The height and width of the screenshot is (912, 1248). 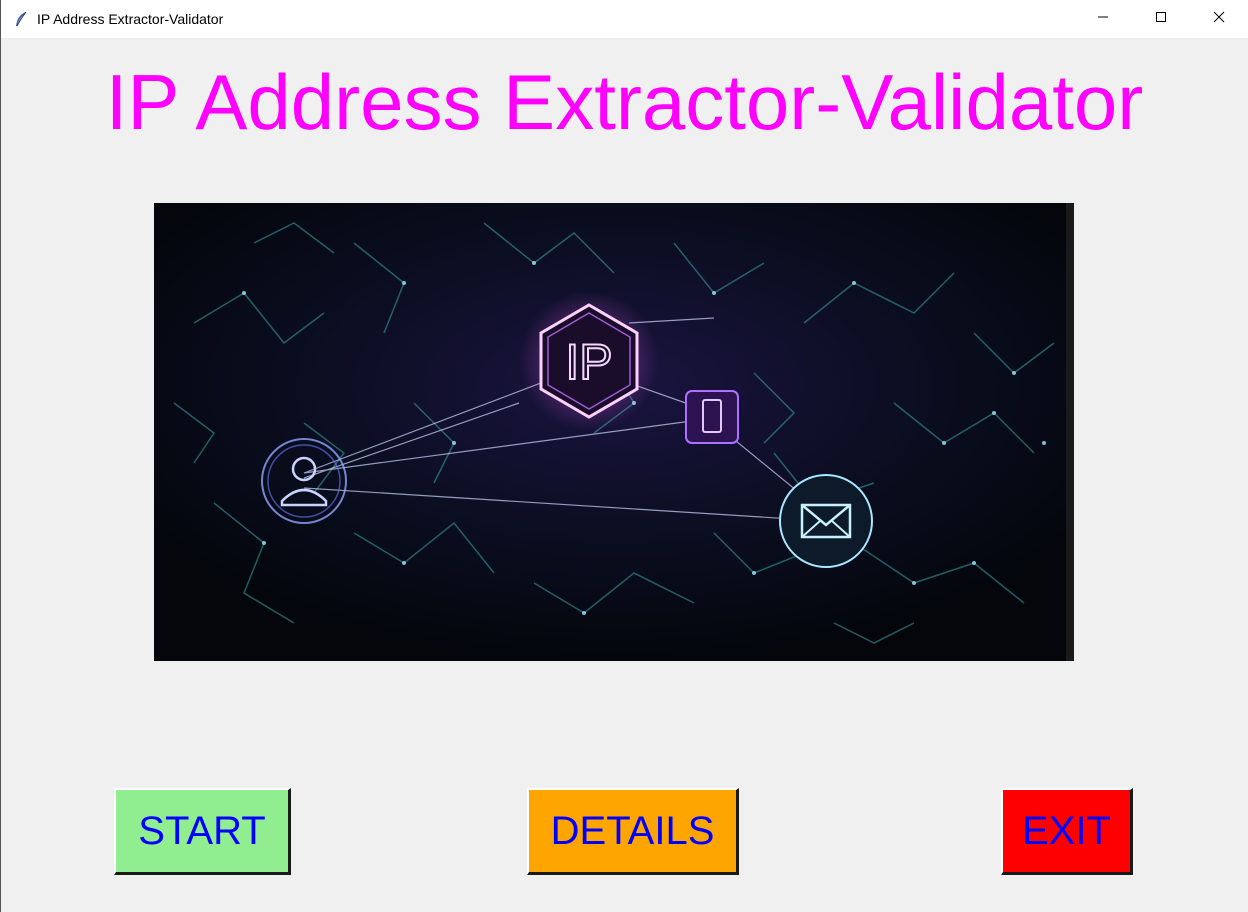 What do you see at coordinates (712, 417) in the screenshot?
I see `mobile-icon` at bounding box center [712, 417].